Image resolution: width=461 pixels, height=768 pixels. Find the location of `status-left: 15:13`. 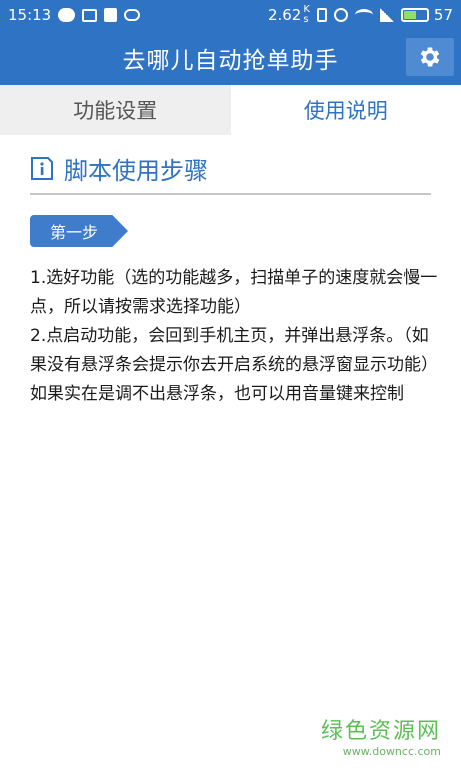

status-left: 15:13 is located at coordinates (74, 15).